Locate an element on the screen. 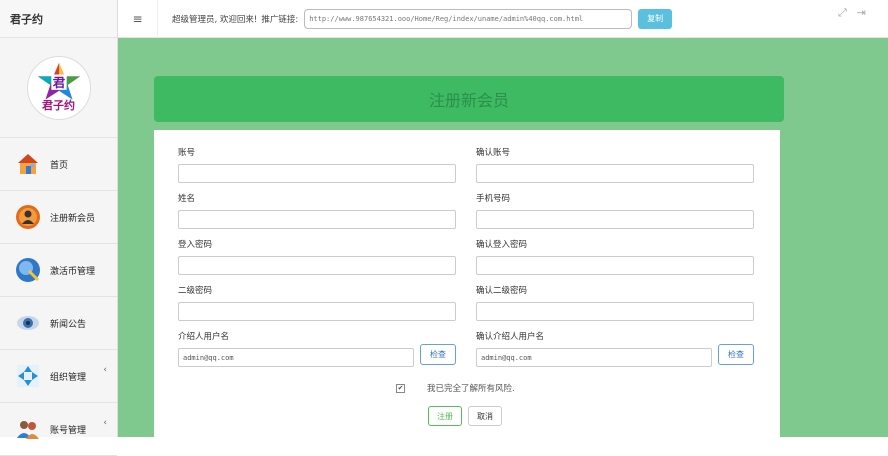 The width and height of the screenshot is (888, 456). sidebar-item-label: 组织管理 is located at coordinates (68, 377).